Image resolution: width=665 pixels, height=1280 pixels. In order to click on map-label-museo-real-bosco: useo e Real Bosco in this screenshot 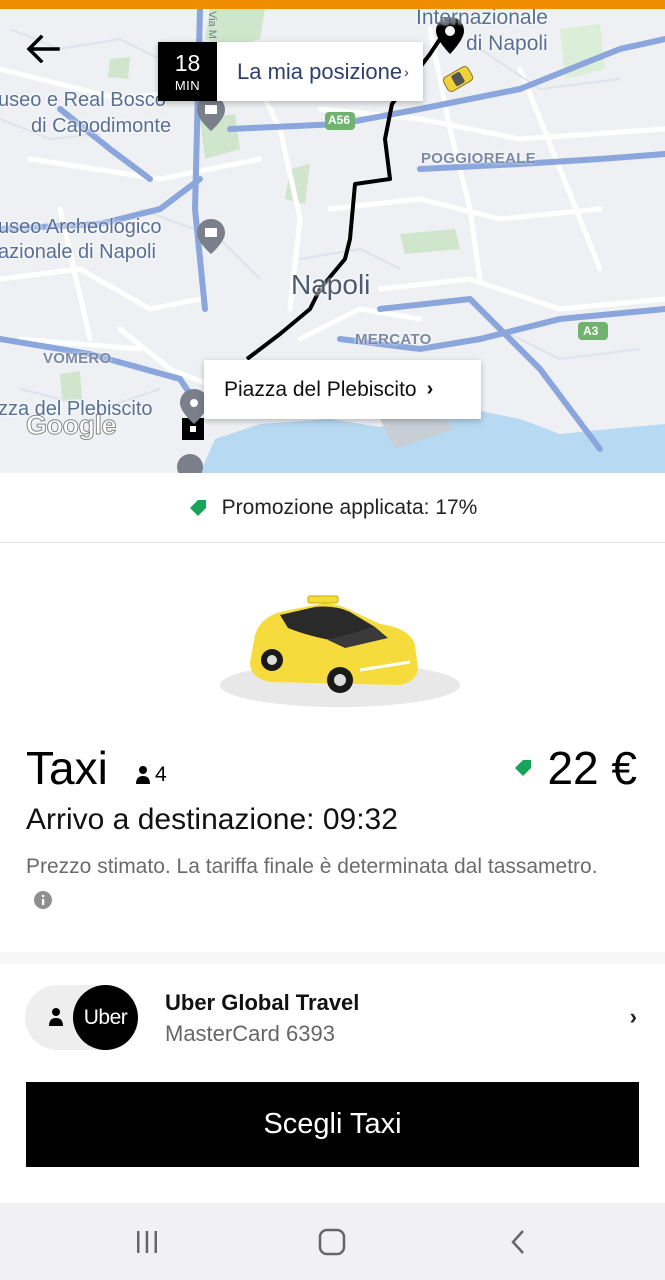, I will do `click(83, 100)`.